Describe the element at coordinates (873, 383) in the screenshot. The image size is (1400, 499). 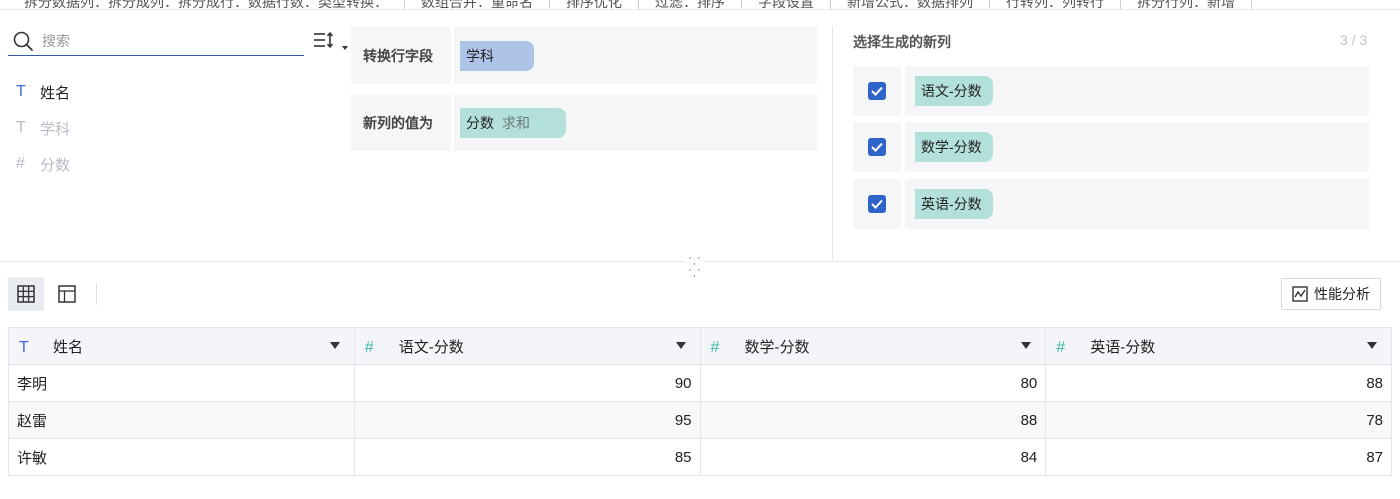
I see `table-cell: 80` at that location.